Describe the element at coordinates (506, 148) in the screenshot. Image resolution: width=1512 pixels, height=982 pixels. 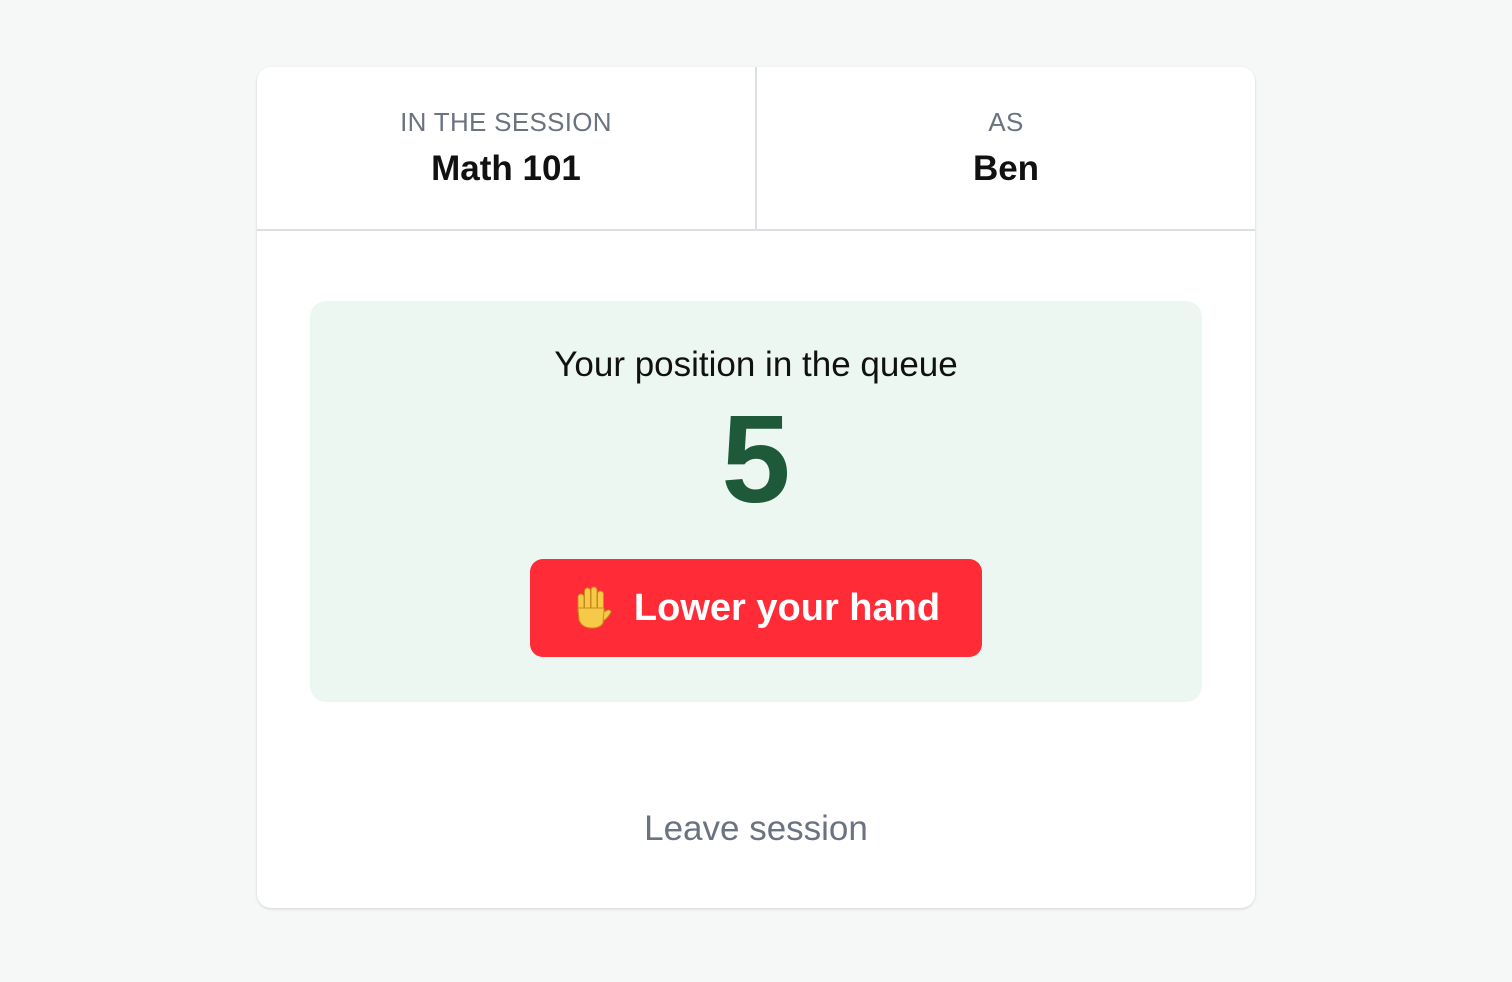
I see `session-info: IN THE SESSION Math 101` at that location.